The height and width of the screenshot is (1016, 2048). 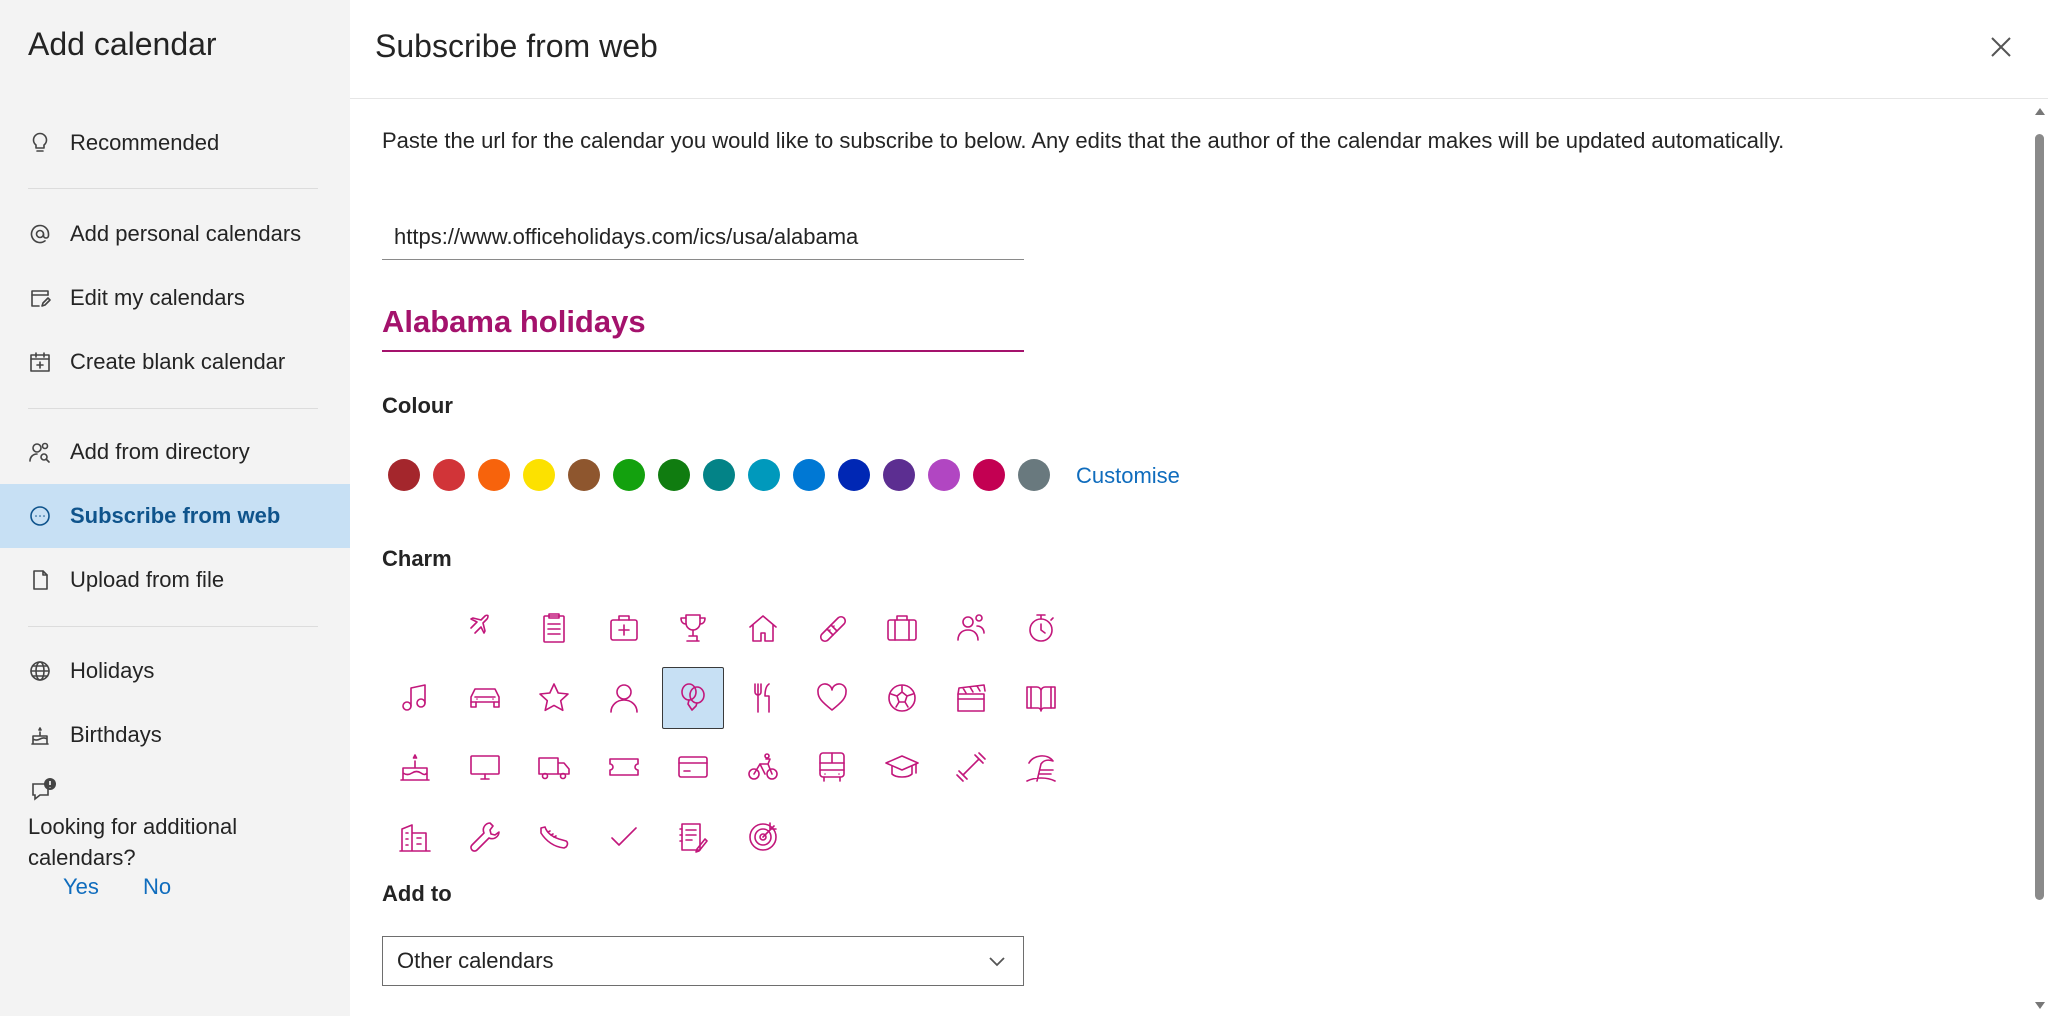 I want to click on sidebar-item-holidays: Holidays, so click(x=175, y=671).